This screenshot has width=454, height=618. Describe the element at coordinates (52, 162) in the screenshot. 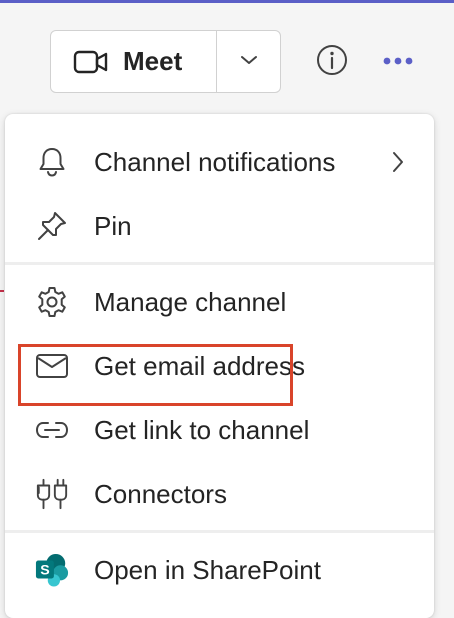

I see `bell-icon` at that location.